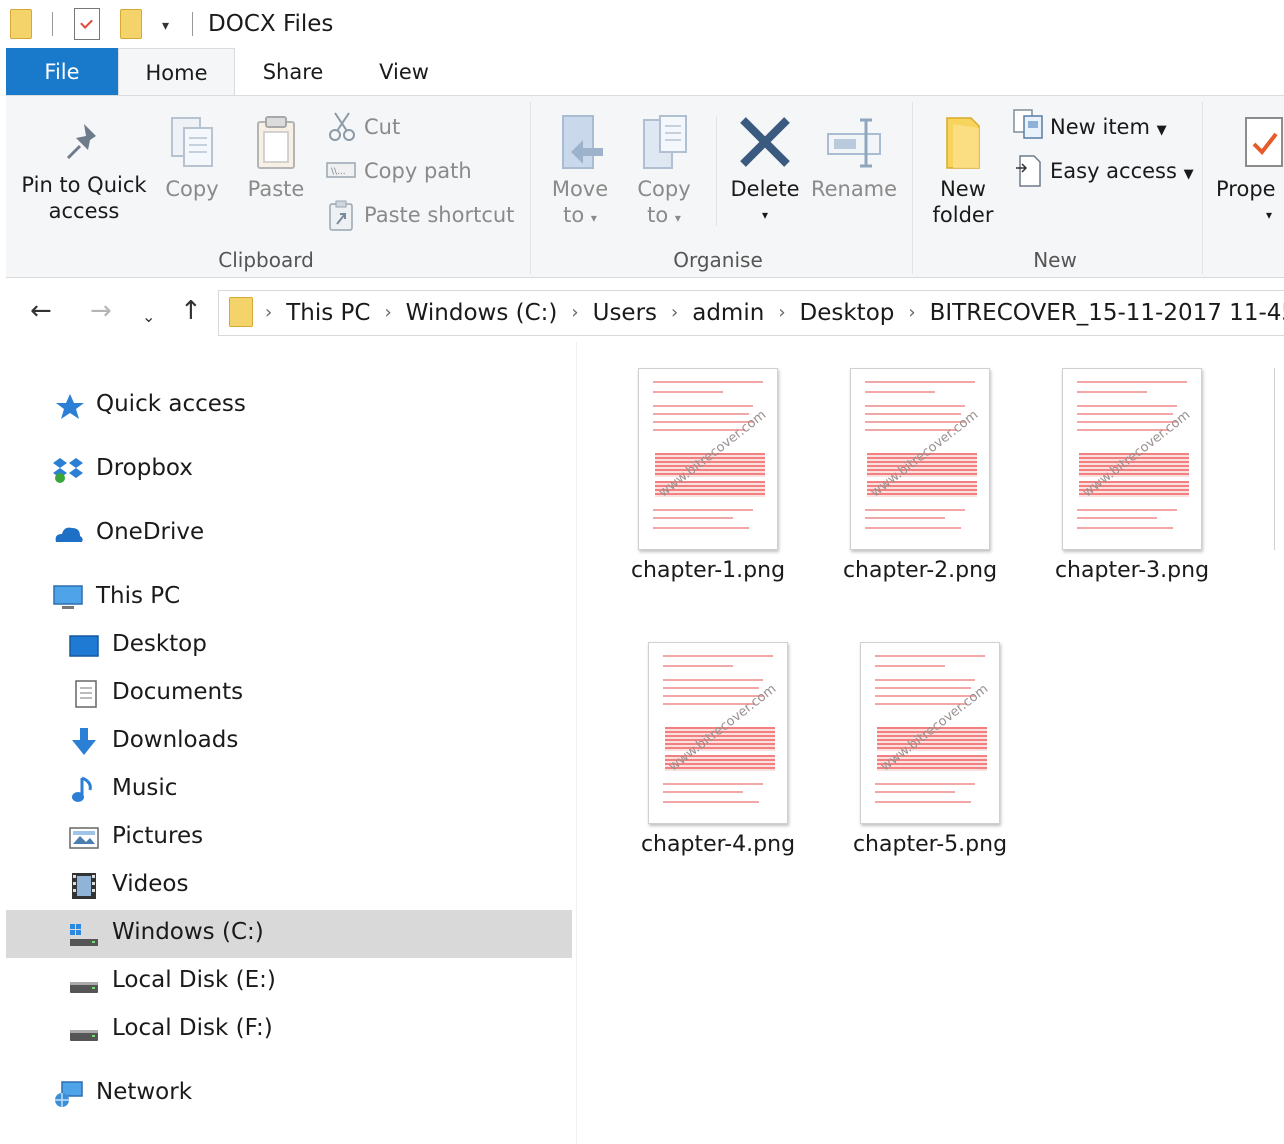 The width and height of the screenshot is (1284, 1144). I want to click on clipboard-group-label: Clipboard, so click(266, 260).